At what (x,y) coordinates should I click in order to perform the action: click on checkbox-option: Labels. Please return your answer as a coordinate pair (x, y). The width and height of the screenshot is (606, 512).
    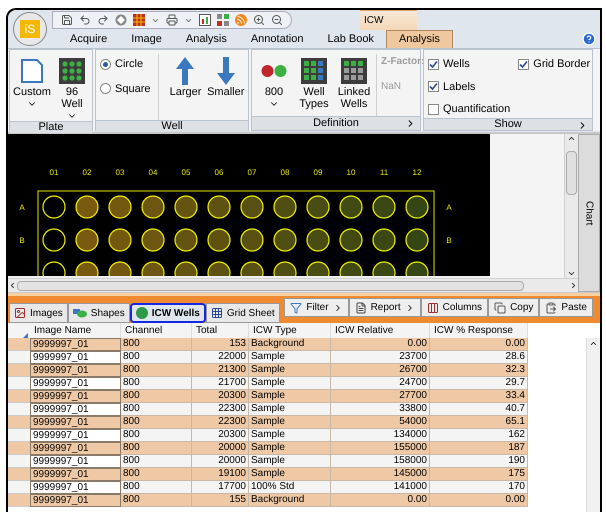
    Looking at the image, I should click on (469, 86).